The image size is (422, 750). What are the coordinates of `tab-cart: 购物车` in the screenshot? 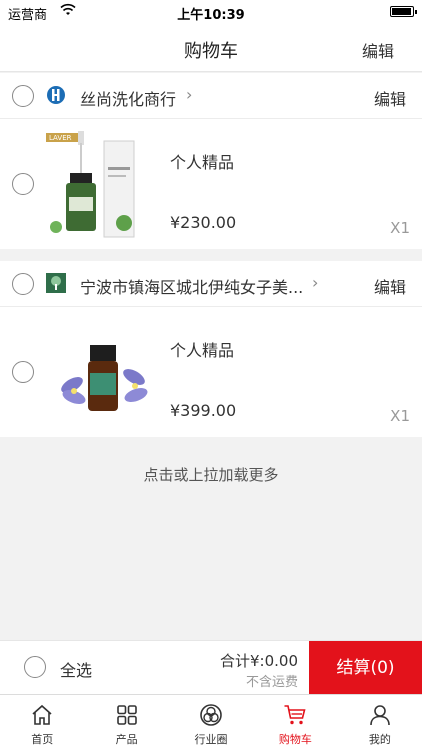 It's located at (295, 722).